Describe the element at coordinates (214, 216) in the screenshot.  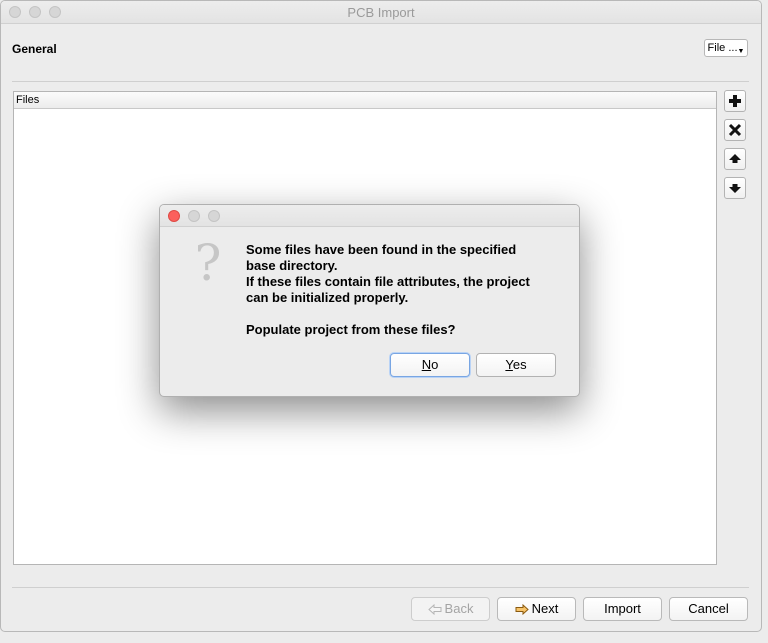
I see `dialog-zoom-button` at that location.